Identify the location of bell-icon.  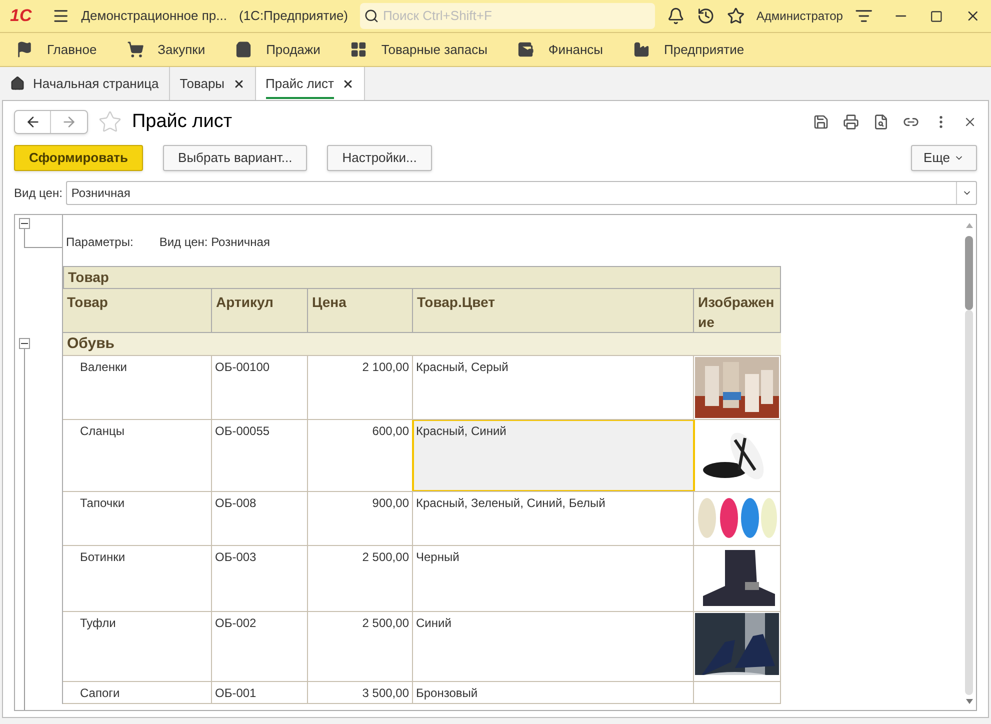
(676, 16).